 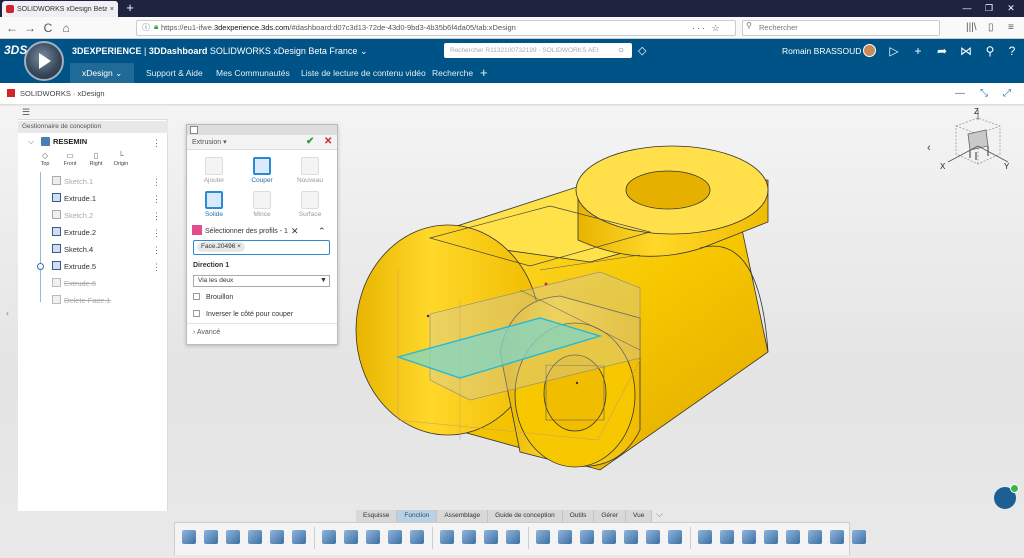 I want to click on reload-button: C, so click(x=48, y=28).